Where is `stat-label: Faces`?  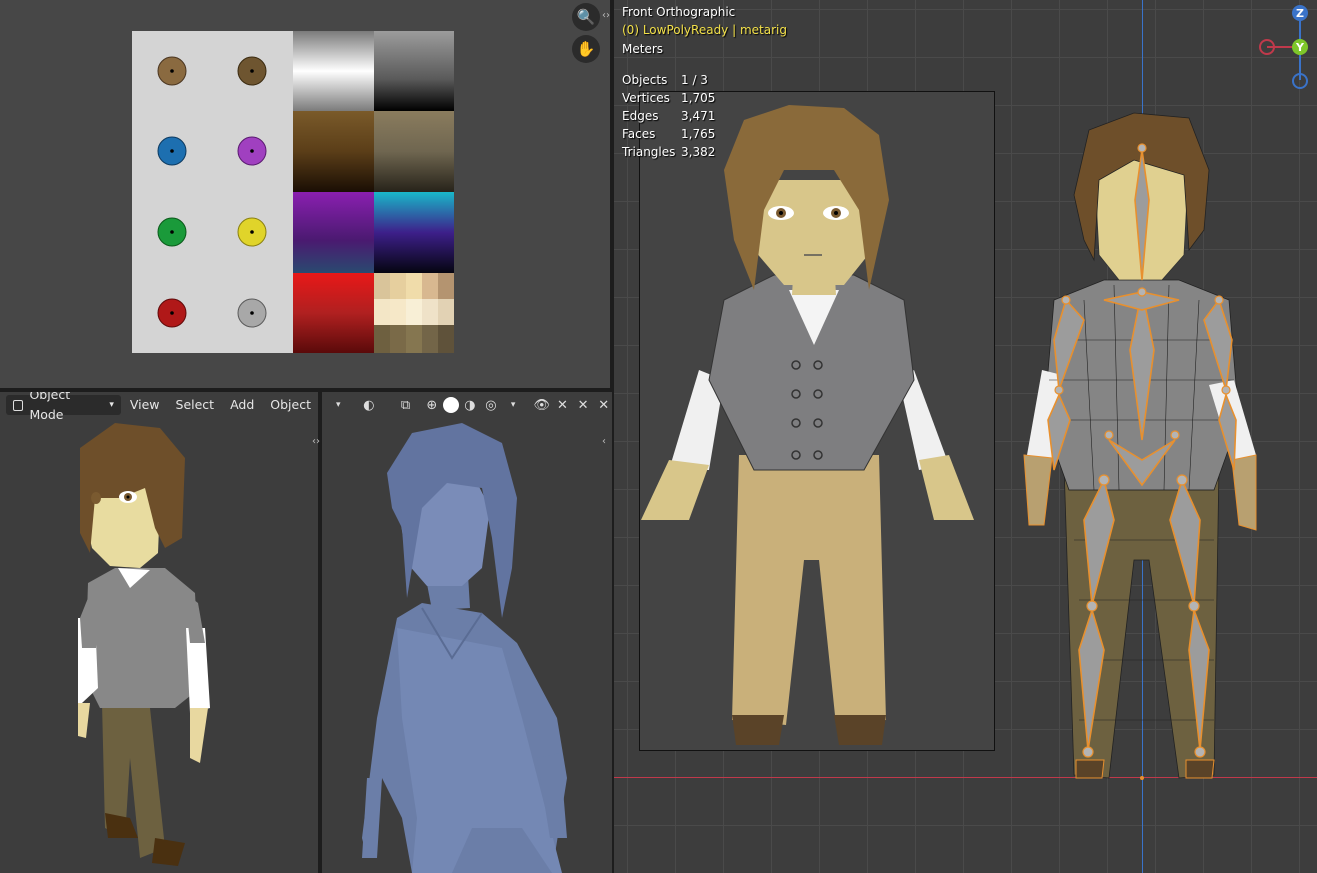
stat-label: Faces is located at coordinates (639, 134).